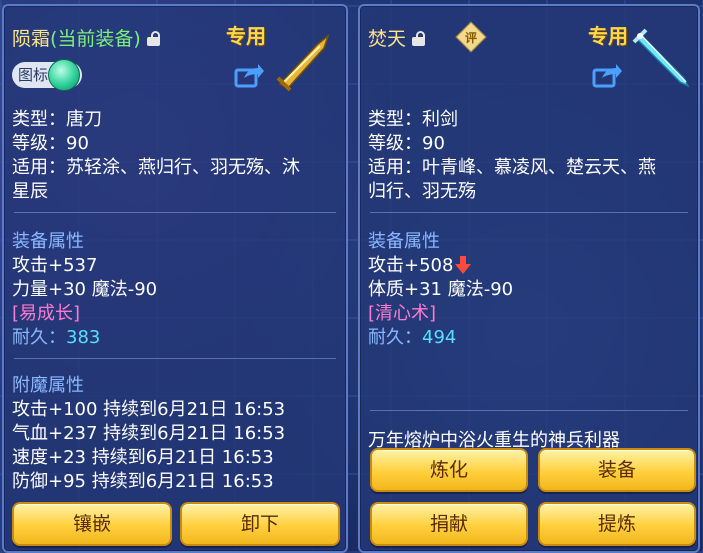 This screenshot has height=553, width=703. Describe the element at coordinates (463, 265) in the screenshot. I see `down-arrow-icon` at that location.